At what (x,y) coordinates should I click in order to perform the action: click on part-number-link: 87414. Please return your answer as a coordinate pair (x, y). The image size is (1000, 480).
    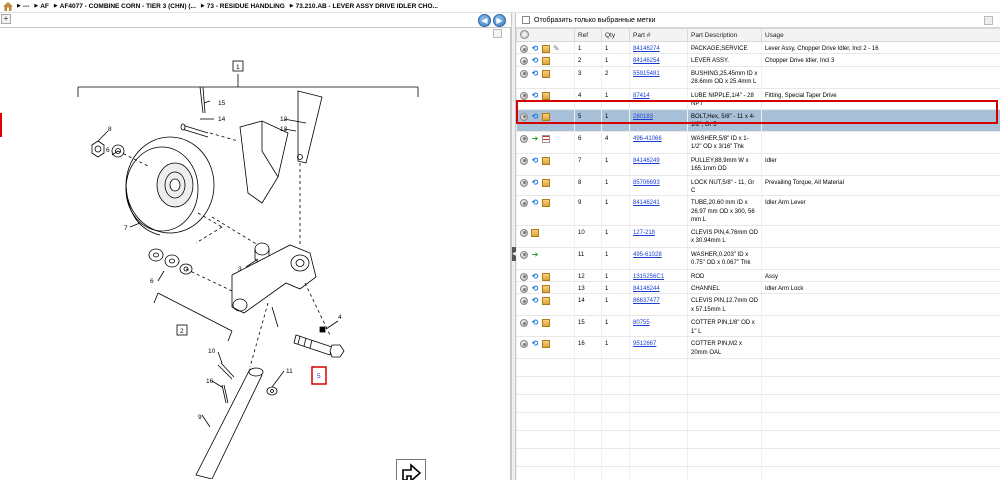
    Looking at the image, I should click on (641, 96).